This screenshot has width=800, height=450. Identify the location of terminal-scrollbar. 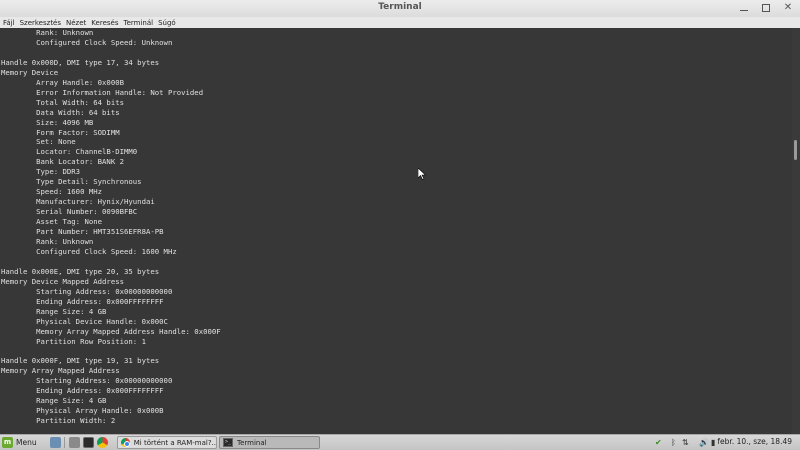
(796, 231).